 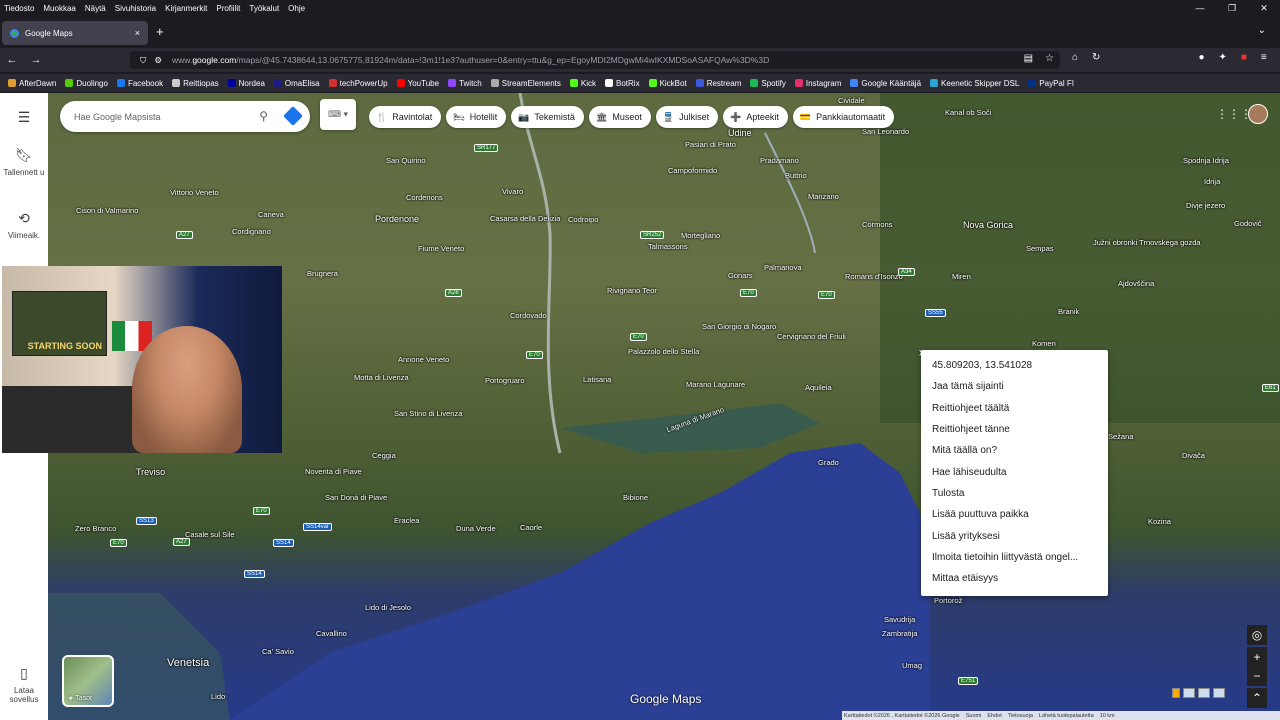 I want to click on zoom-out-button: −, so click(x=1257, y=676).